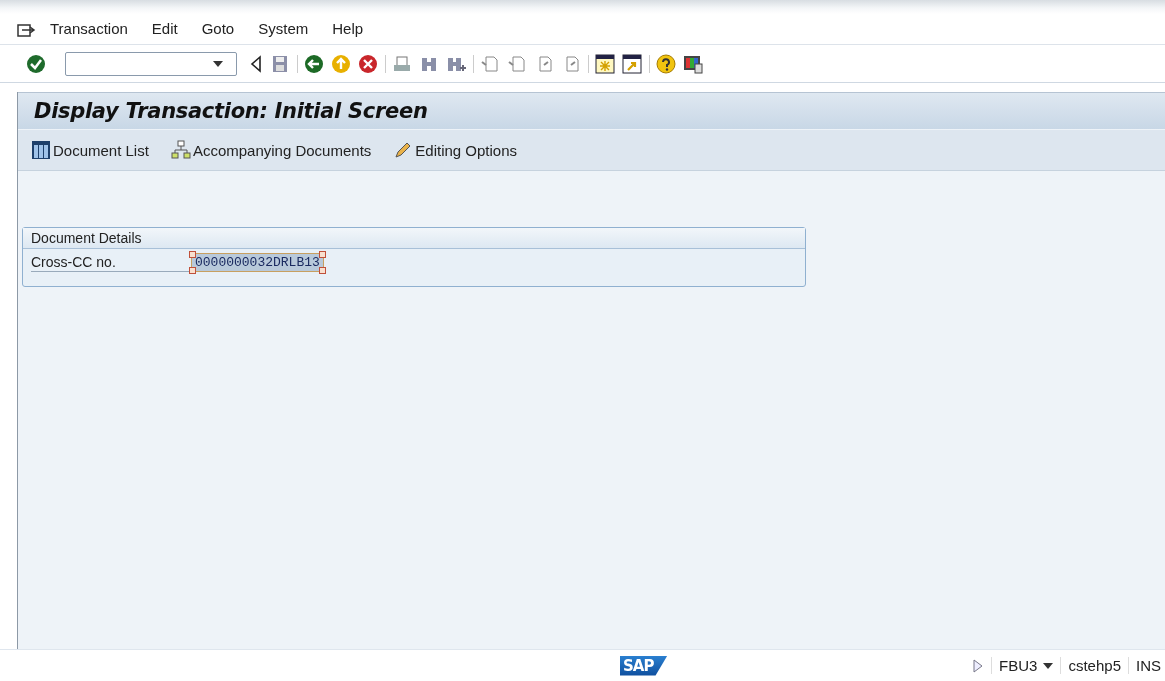  What do you see at coordinates (36, 63) in the screenshot?
I see `checkmark-icon` at bounding box center [36, 63].